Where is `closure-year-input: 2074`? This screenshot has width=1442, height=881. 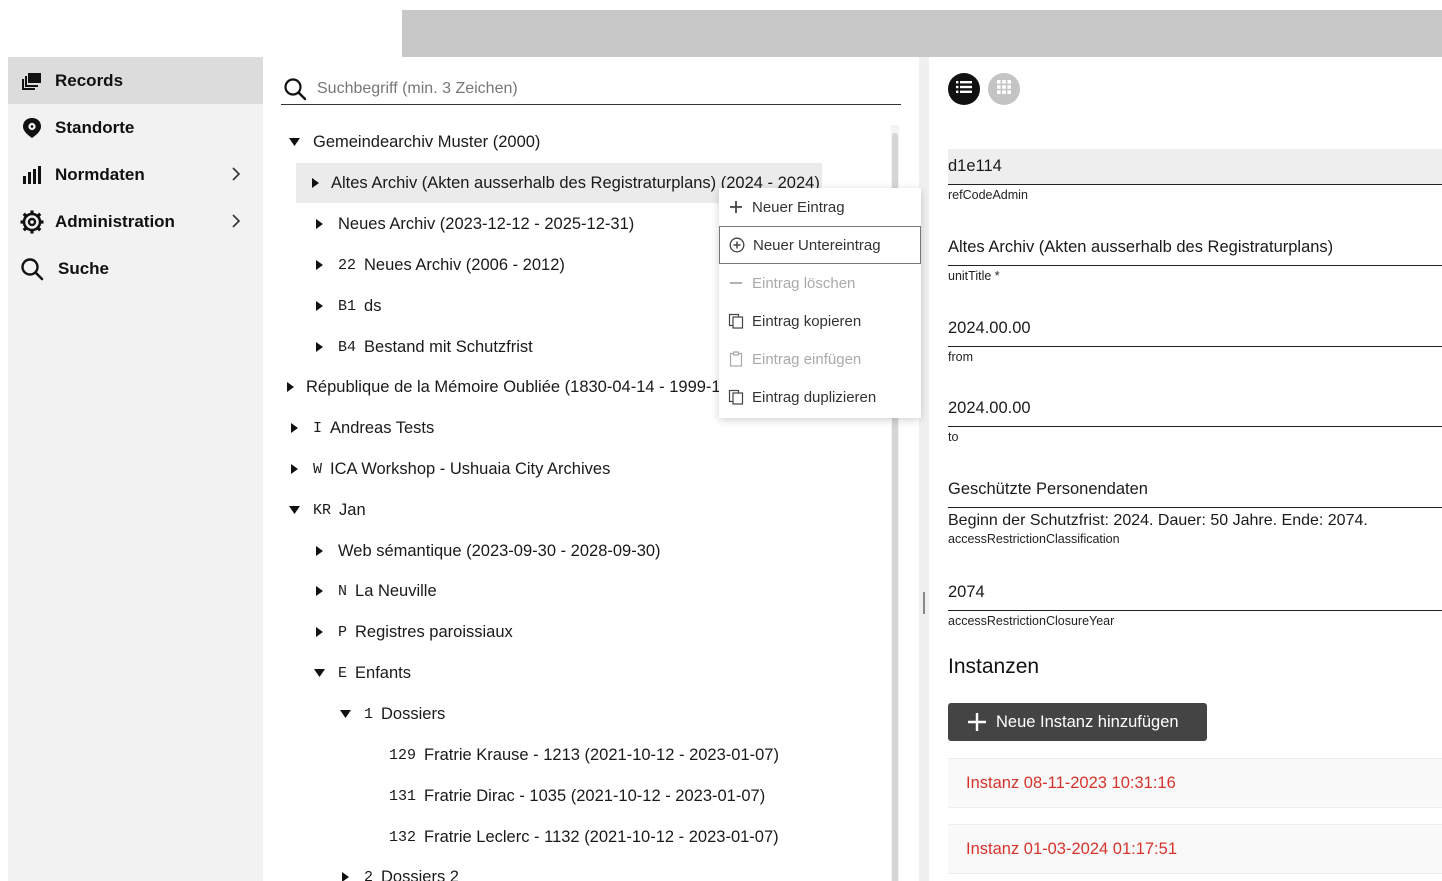
closure-year-input: 2074 is located at coordinates (1195, 593).